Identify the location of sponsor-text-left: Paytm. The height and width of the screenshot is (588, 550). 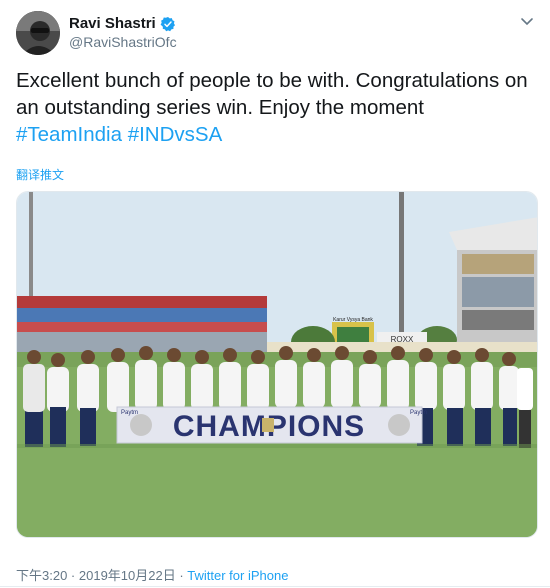
(129, 413).